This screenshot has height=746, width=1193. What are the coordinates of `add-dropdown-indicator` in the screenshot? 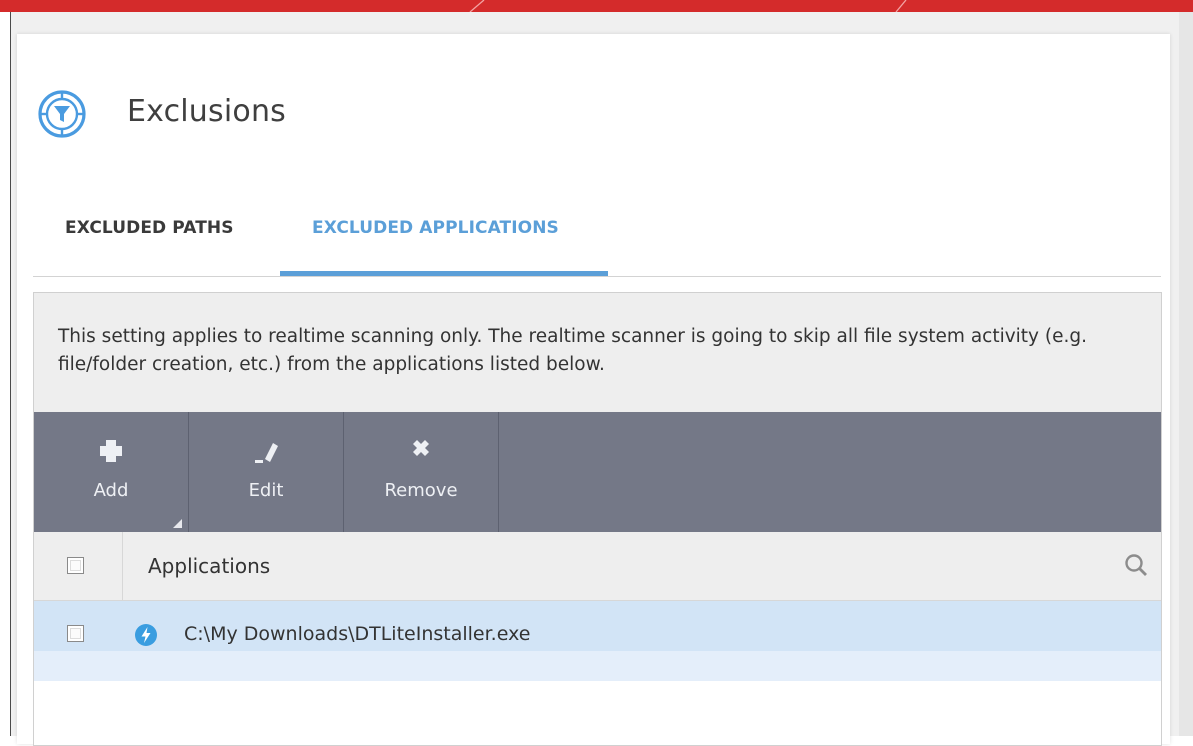 It's located at (177, 523).